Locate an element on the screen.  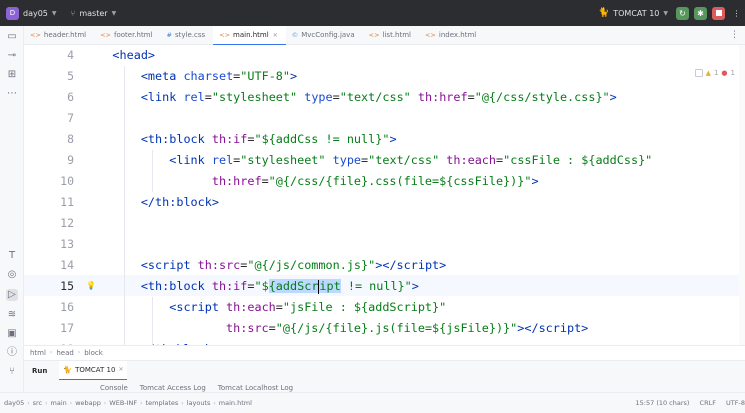
line-number: 16 is located at coordinates (67, 307).